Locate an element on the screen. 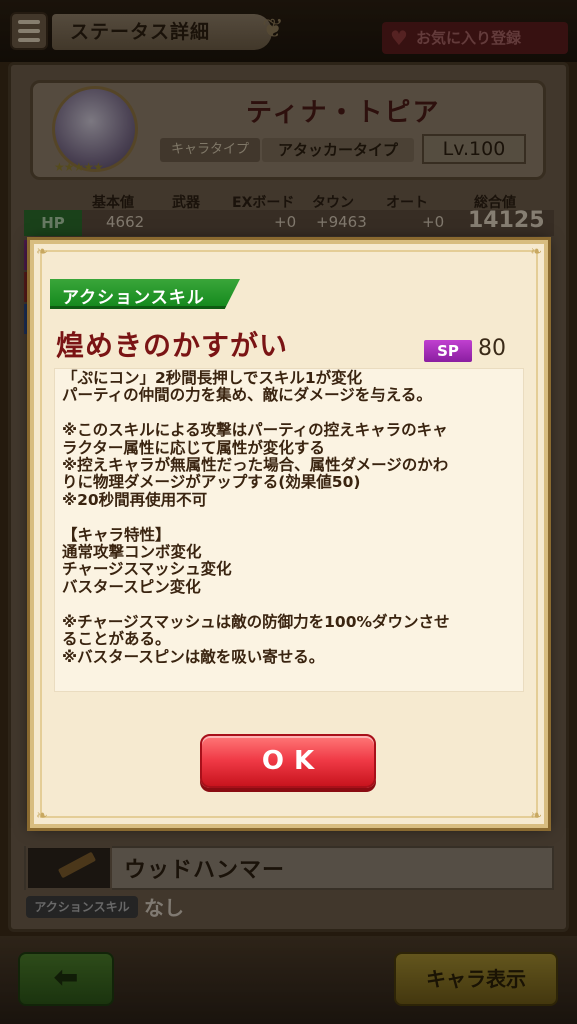 This screenshot has height=1024, width=577. ok-button: OK is located at coordinates (288, 761).